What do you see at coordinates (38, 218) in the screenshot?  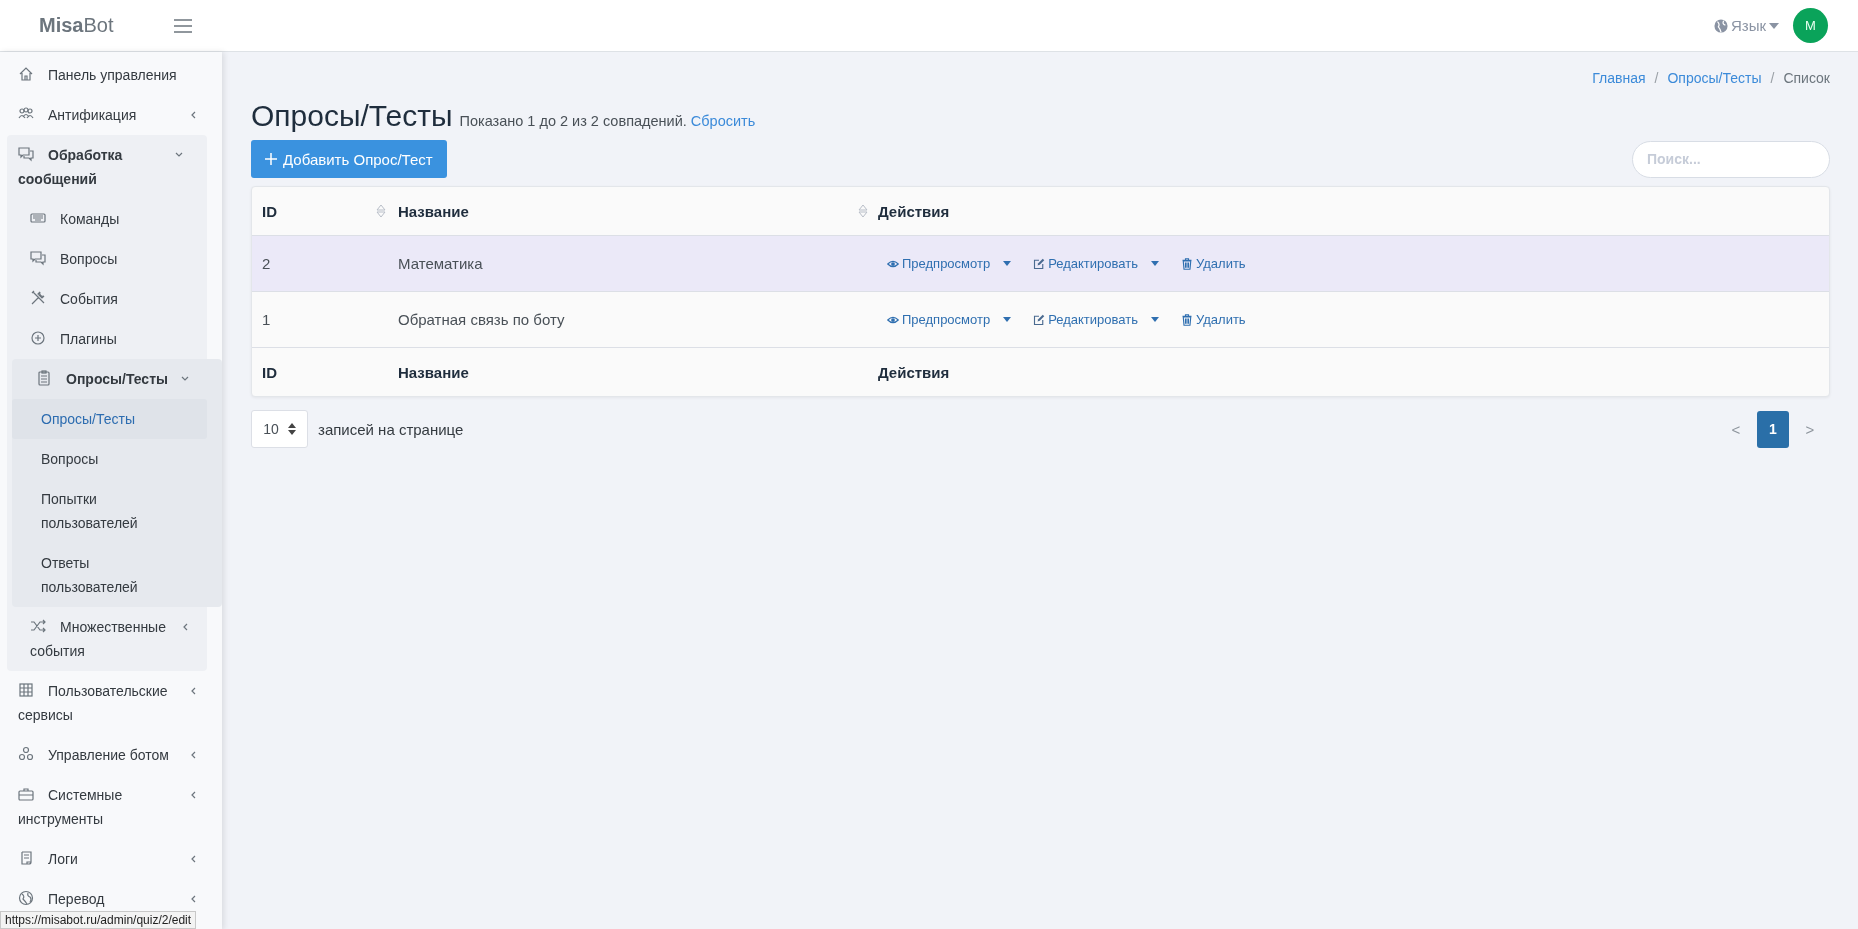 I see `keyboard-icon` at bounding box center [38, 218].